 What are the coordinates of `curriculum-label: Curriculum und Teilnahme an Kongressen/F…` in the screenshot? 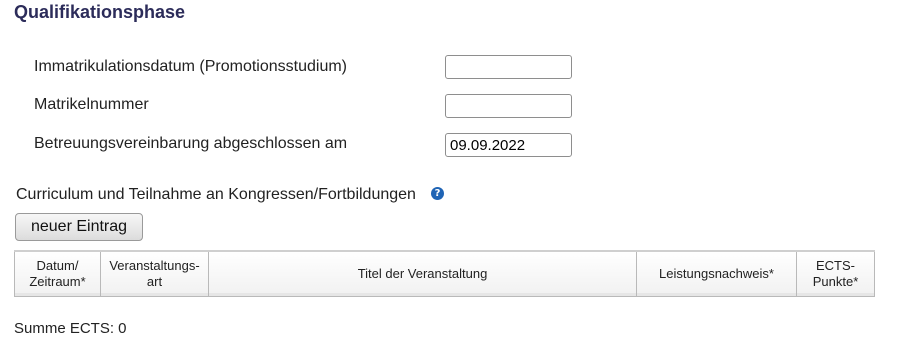 It's located at (216, 194).